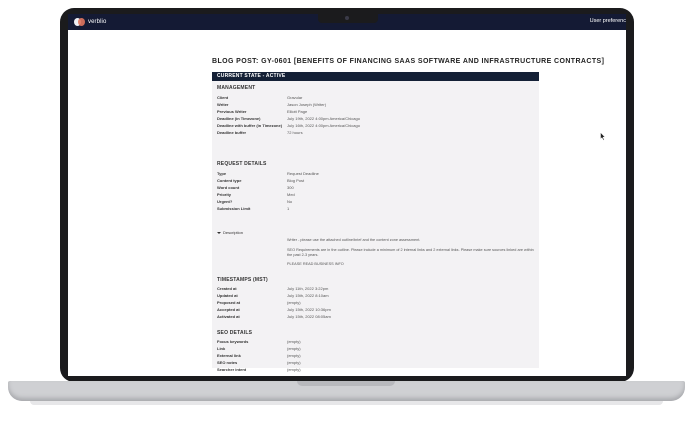 Image resolution: width=693 pixels, height=425 pixels. What do you see at coordinates (603, 136) in the screenshot?
I see `mouse-pointer-icon` at bounding box center [603, 136].